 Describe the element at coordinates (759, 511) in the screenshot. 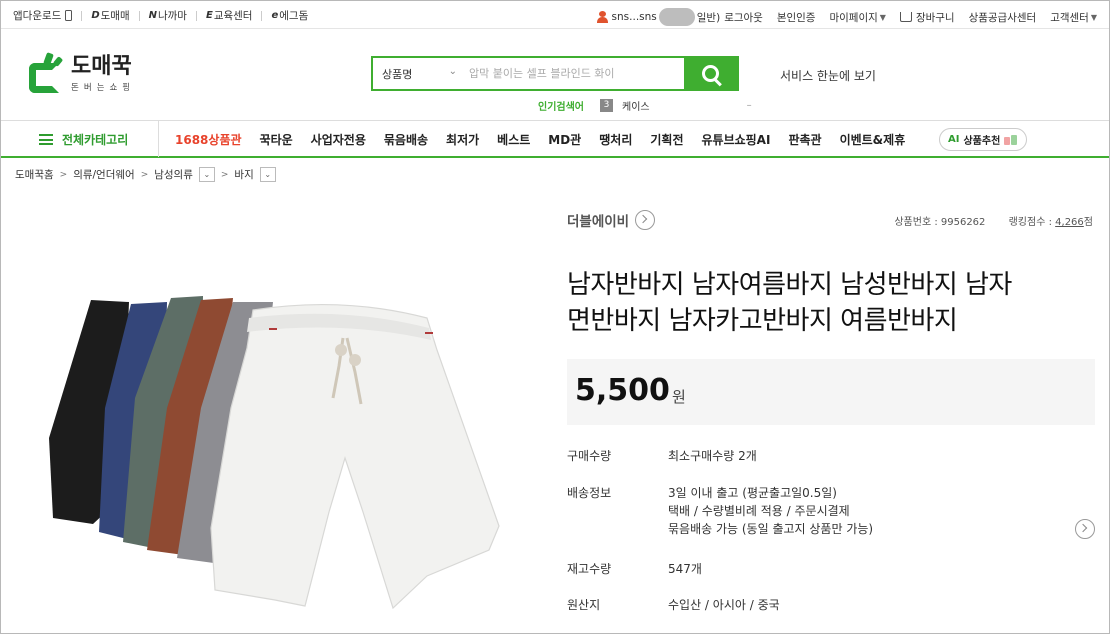

I see `shipping-line2: 택배 / 수량별비례 적용 / 주문시결제` at that location.